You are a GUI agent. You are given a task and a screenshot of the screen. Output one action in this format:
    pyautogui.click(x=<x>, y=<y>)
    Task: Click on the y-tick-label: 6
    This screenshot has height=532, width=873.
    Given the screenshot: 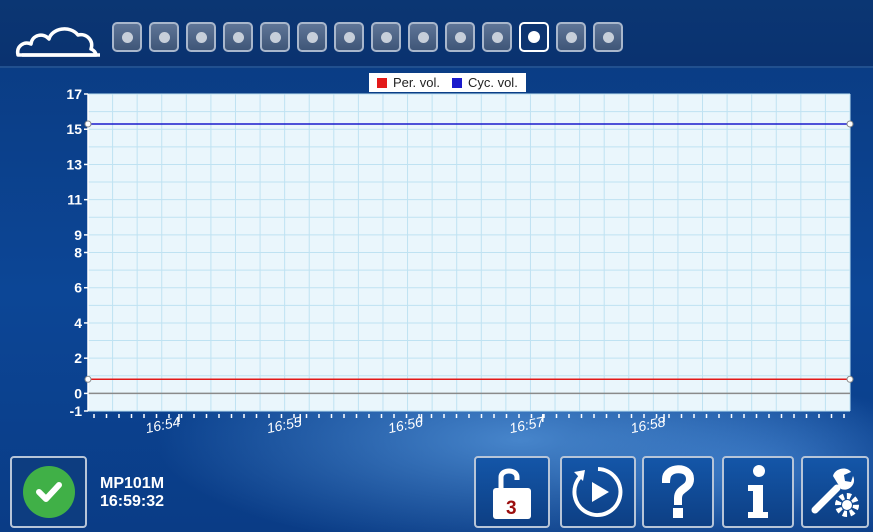 What is the action you would take?
    pyautogui.click(x=78, y=288)
    